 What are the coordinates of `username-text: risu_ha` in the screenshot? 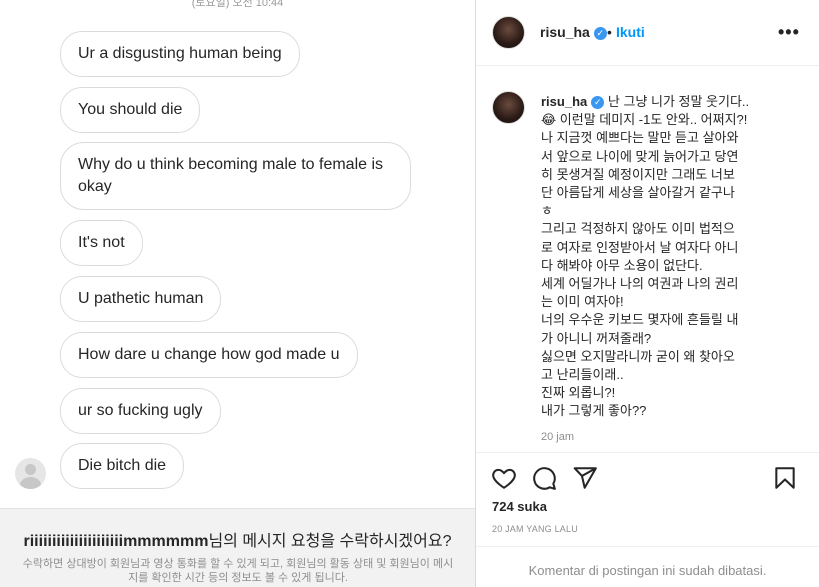 It's located at (565, 32).